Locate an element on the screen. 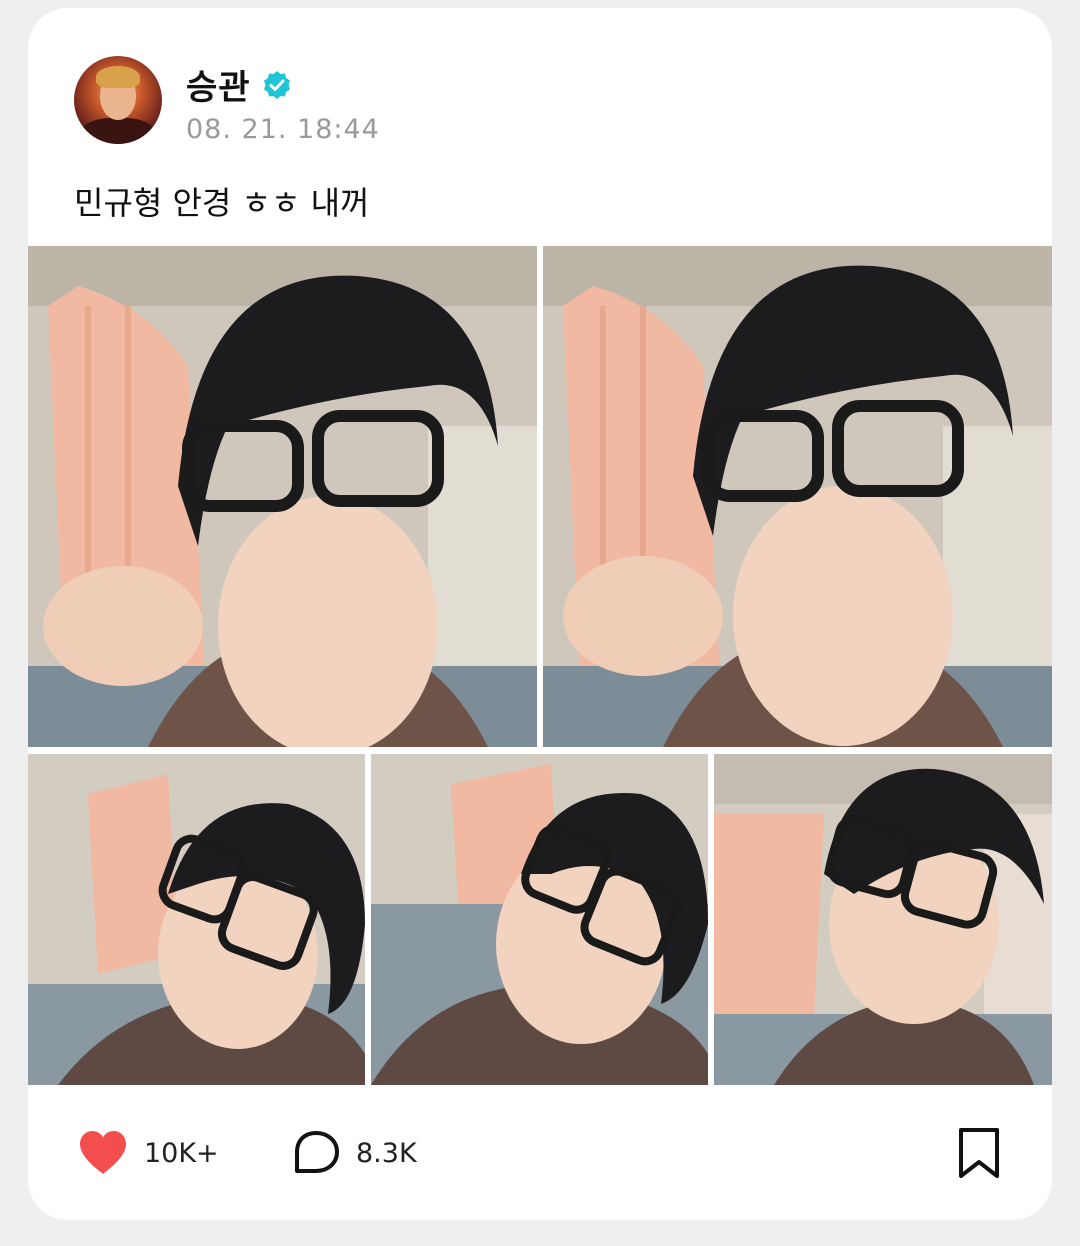  comment-button: 8.3K is located at coordinates (354, 1153).